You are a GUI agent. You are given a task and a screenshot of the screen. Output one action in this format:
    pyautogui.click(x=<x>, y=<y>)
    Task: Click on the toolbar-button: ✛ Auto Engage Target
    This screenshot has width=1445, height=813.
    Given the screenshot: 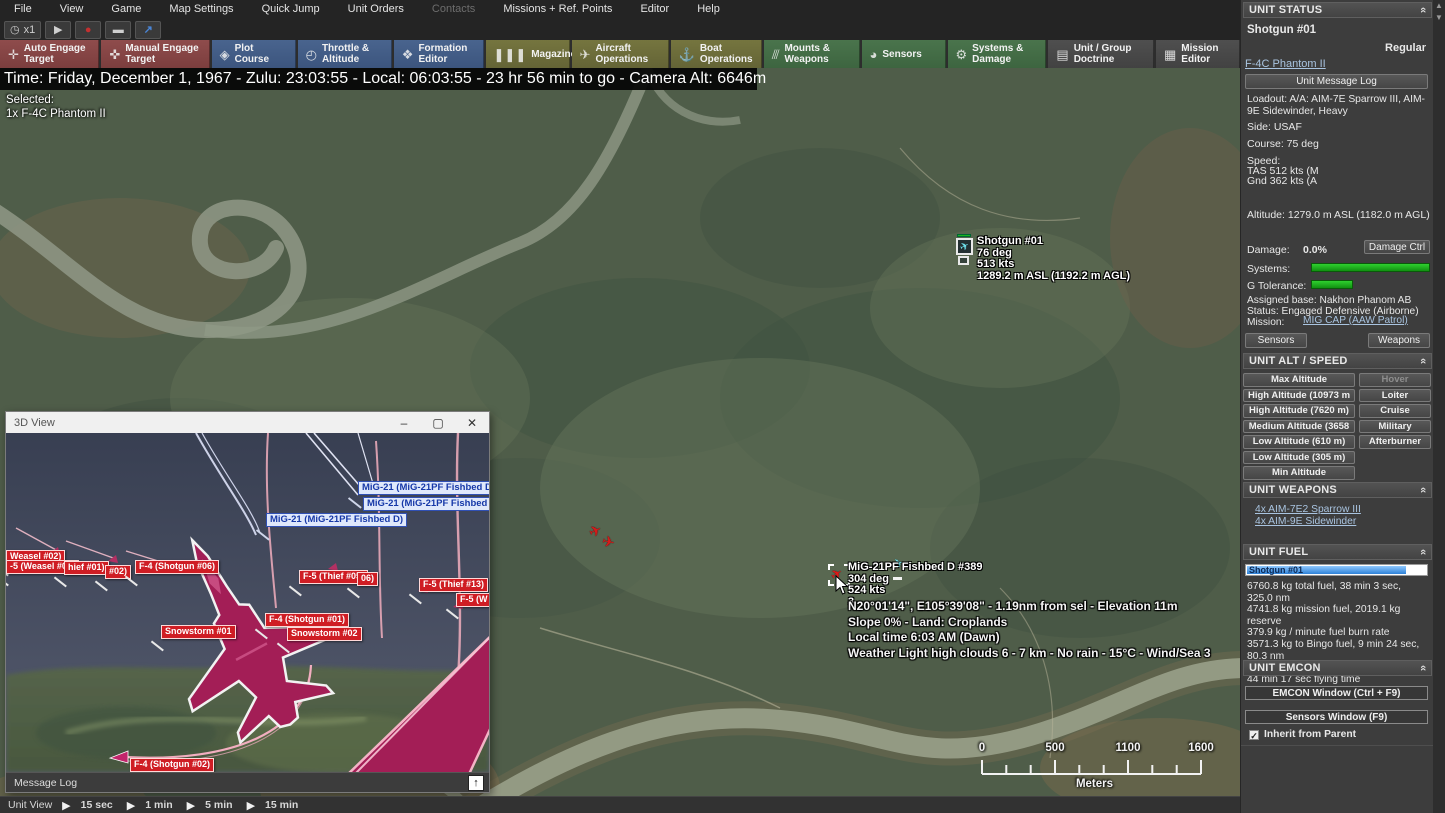 What is the action you would take?
    pyautogui.click(x=50, y=54)
    